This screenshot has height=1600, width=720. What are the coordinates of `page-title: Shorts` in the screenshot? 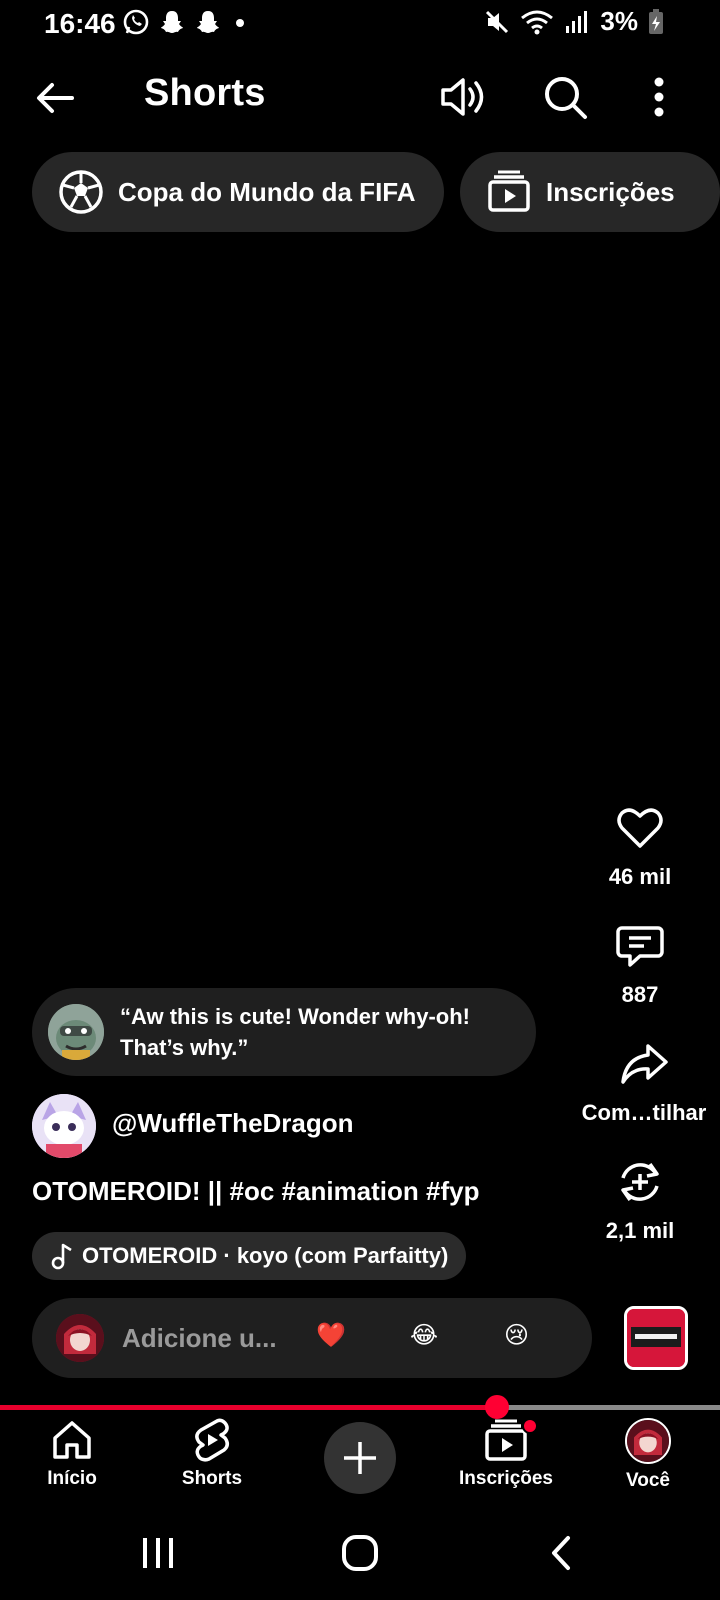 It's located at (205, 93).